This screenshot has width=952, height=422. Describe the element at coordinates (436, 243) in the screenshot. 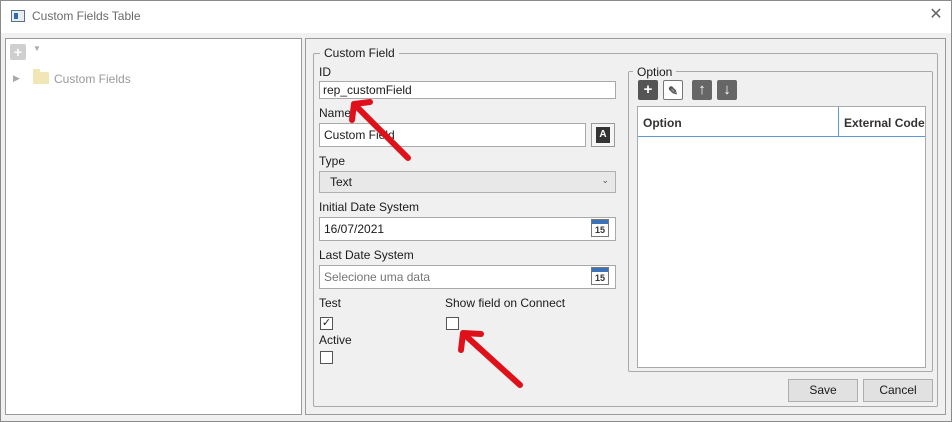

I see `annotation-arrows` at that location.